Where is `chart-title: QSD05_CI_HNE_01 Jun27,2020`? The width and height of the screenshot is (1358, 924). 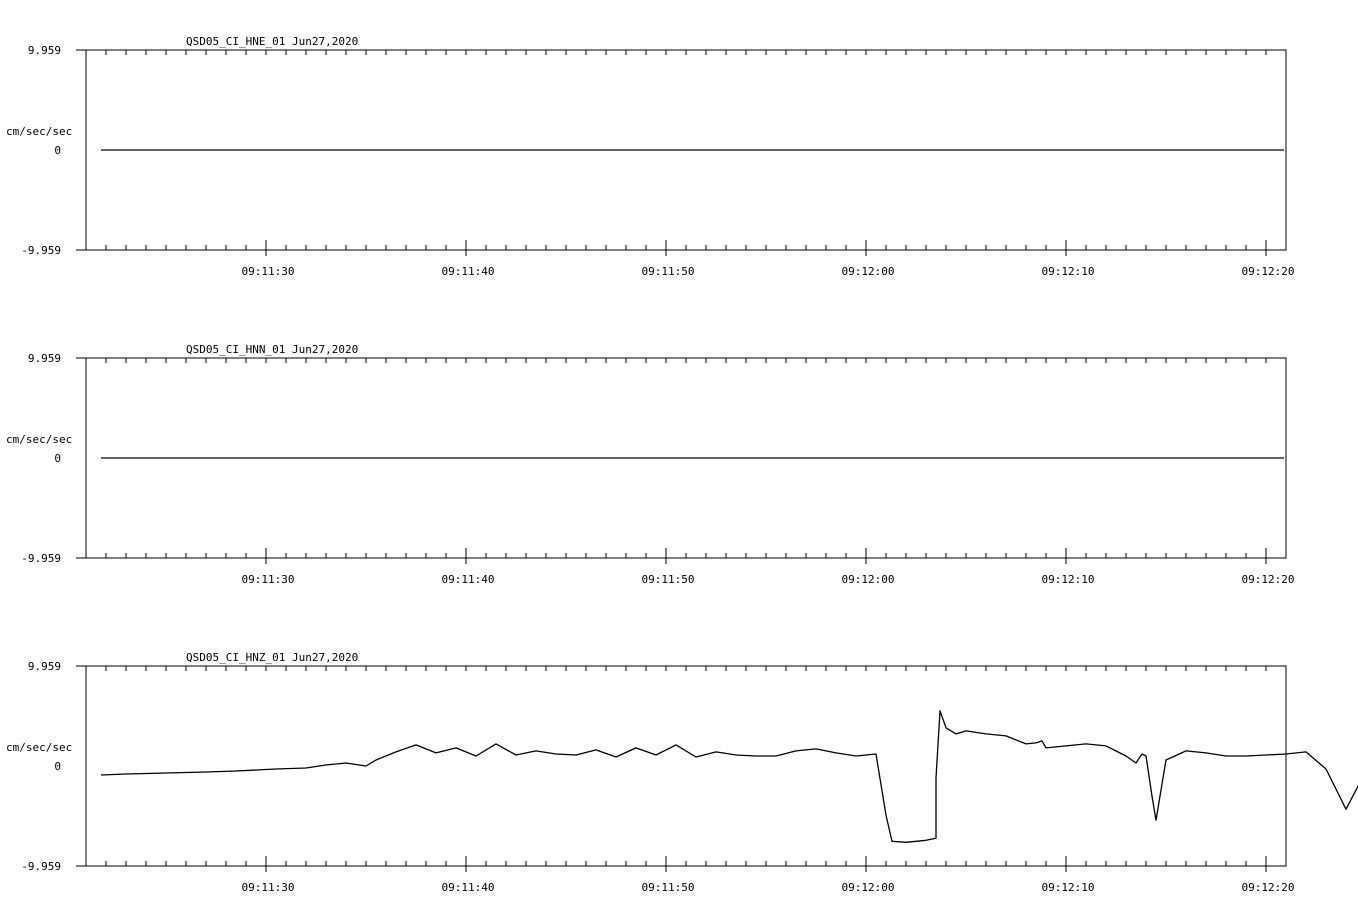
chart-title: QSD05_CI_HNE_01 Jun27,2020 is located at coordinates (272, 41).